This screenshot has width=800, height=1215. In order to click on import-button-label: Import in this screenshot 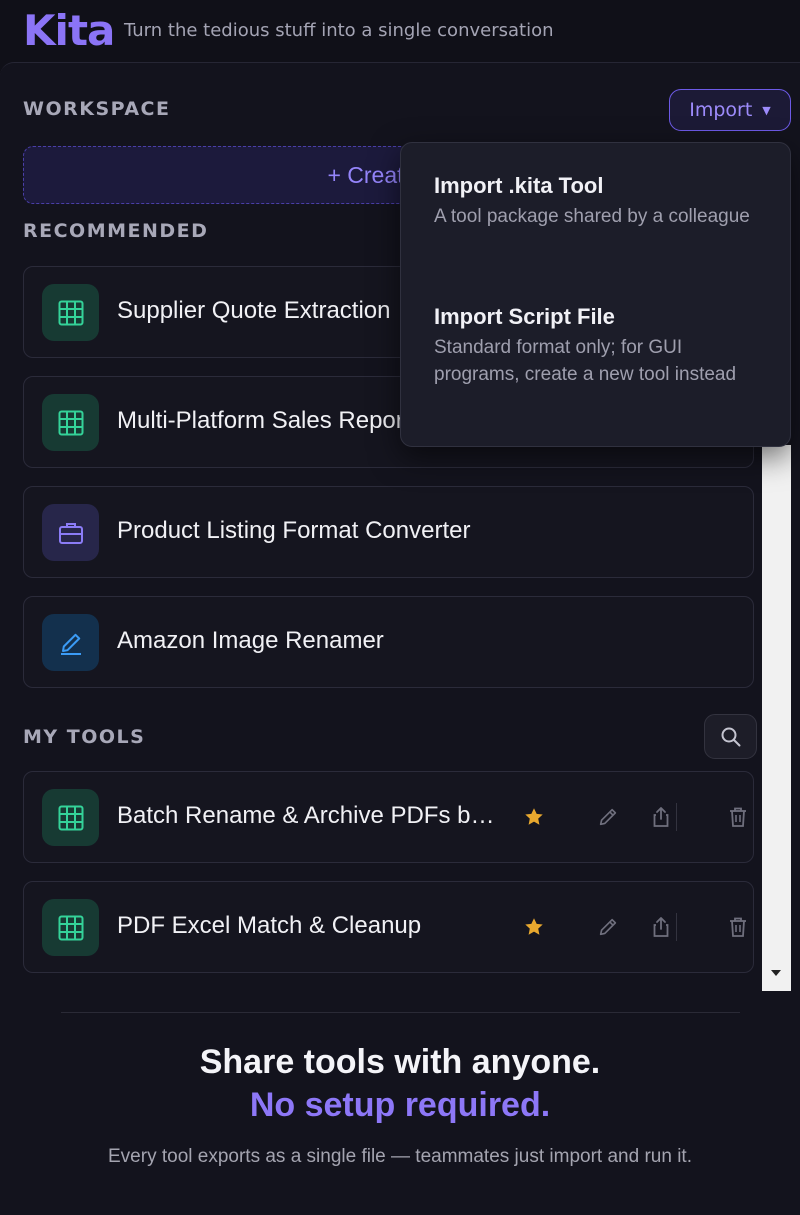, I will do `click(721, 110)`.